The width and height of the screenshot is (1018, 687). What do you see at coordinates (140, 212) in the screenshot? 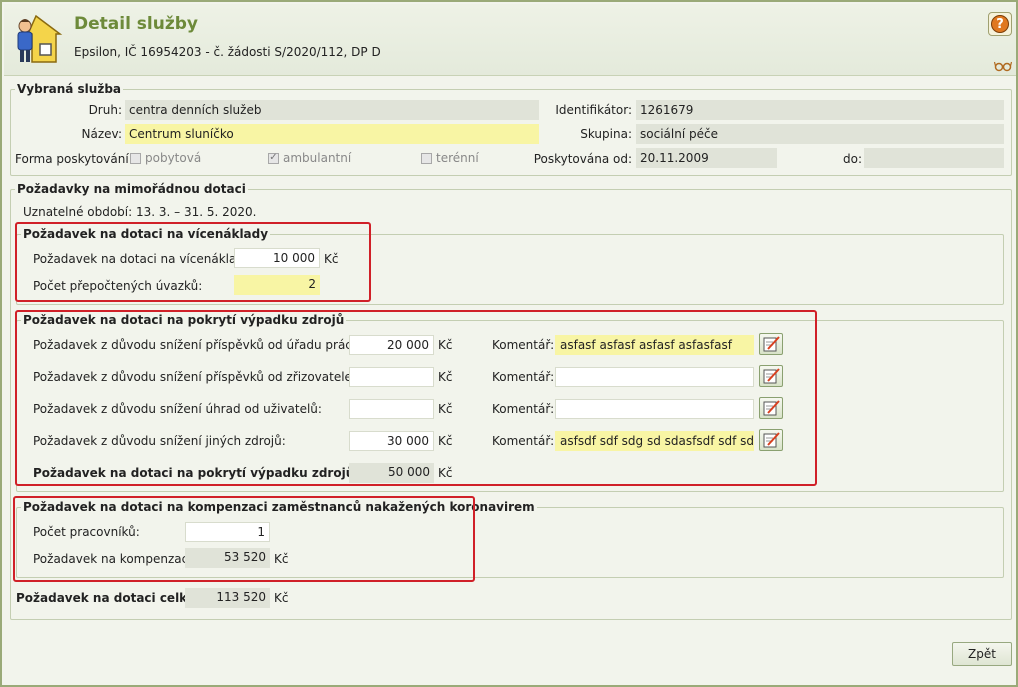
I see `period-text: Uznatelné období: 13. 3. – 31. 5. 2020.` at bounding box center [140, 212].